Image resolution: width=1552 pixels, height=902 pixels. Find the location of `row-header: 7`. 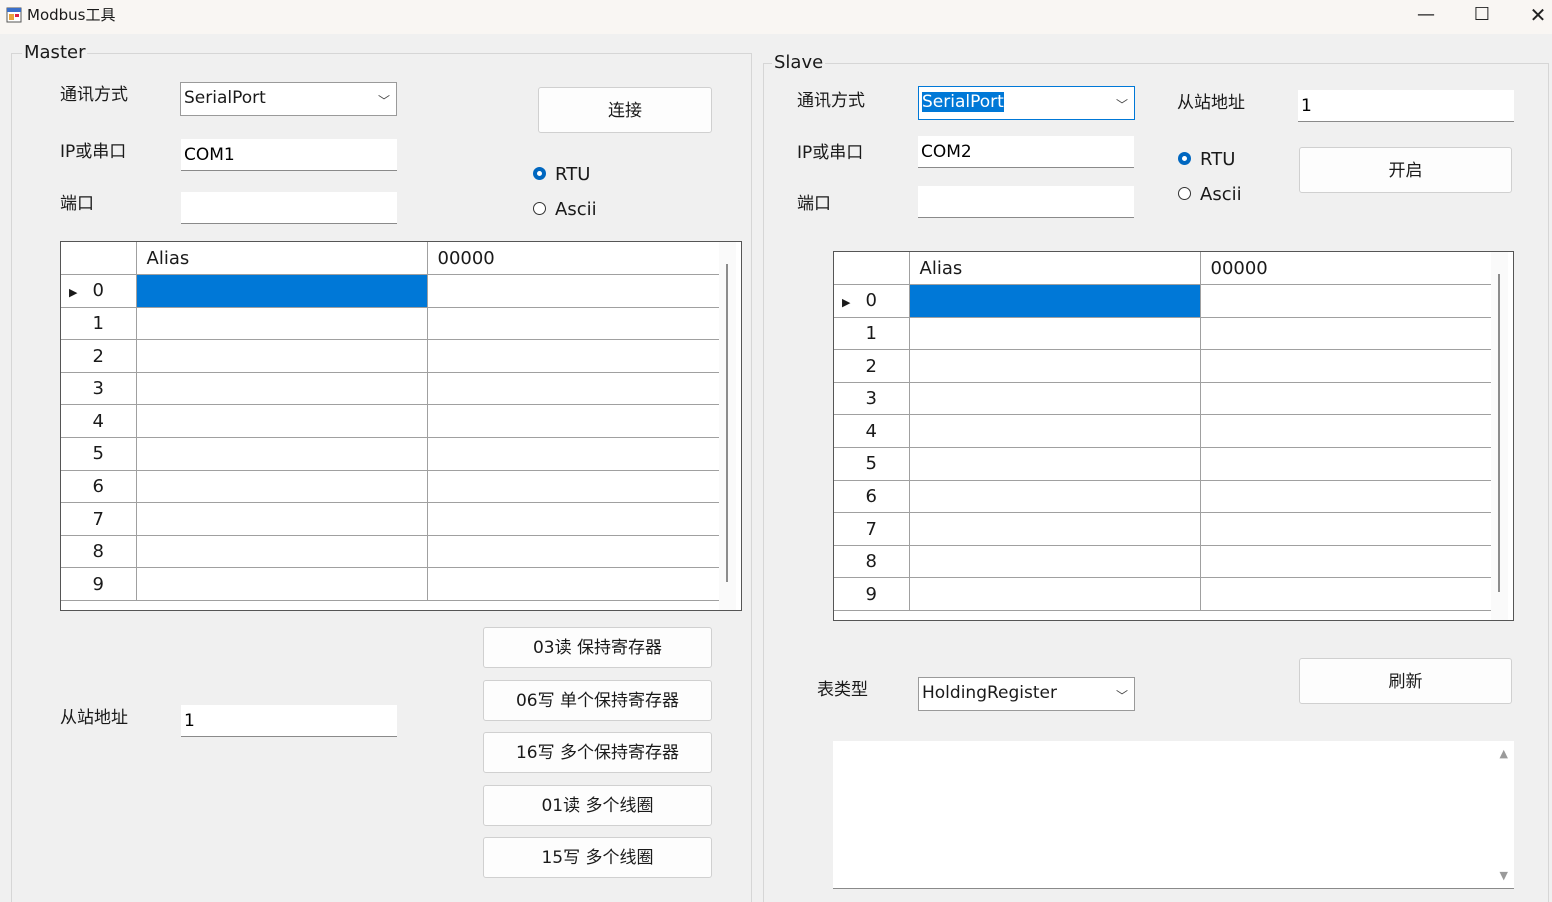

row-header: 7 is located at coordinates (99, 519).